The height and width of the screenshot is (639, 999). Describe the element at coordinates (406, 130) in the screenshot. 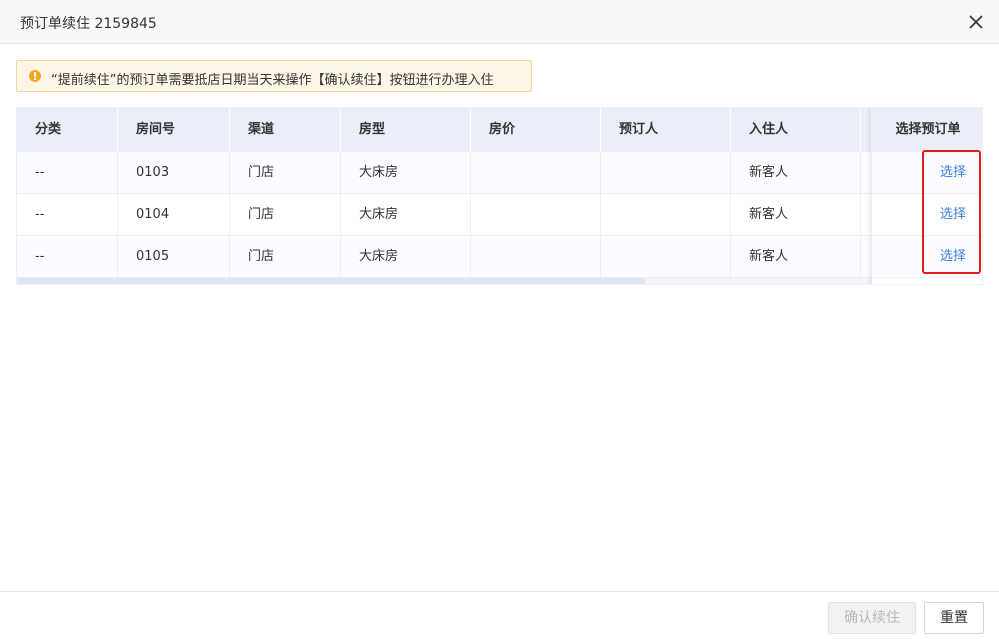

I see `column-header-room-type: 房型` at that location.